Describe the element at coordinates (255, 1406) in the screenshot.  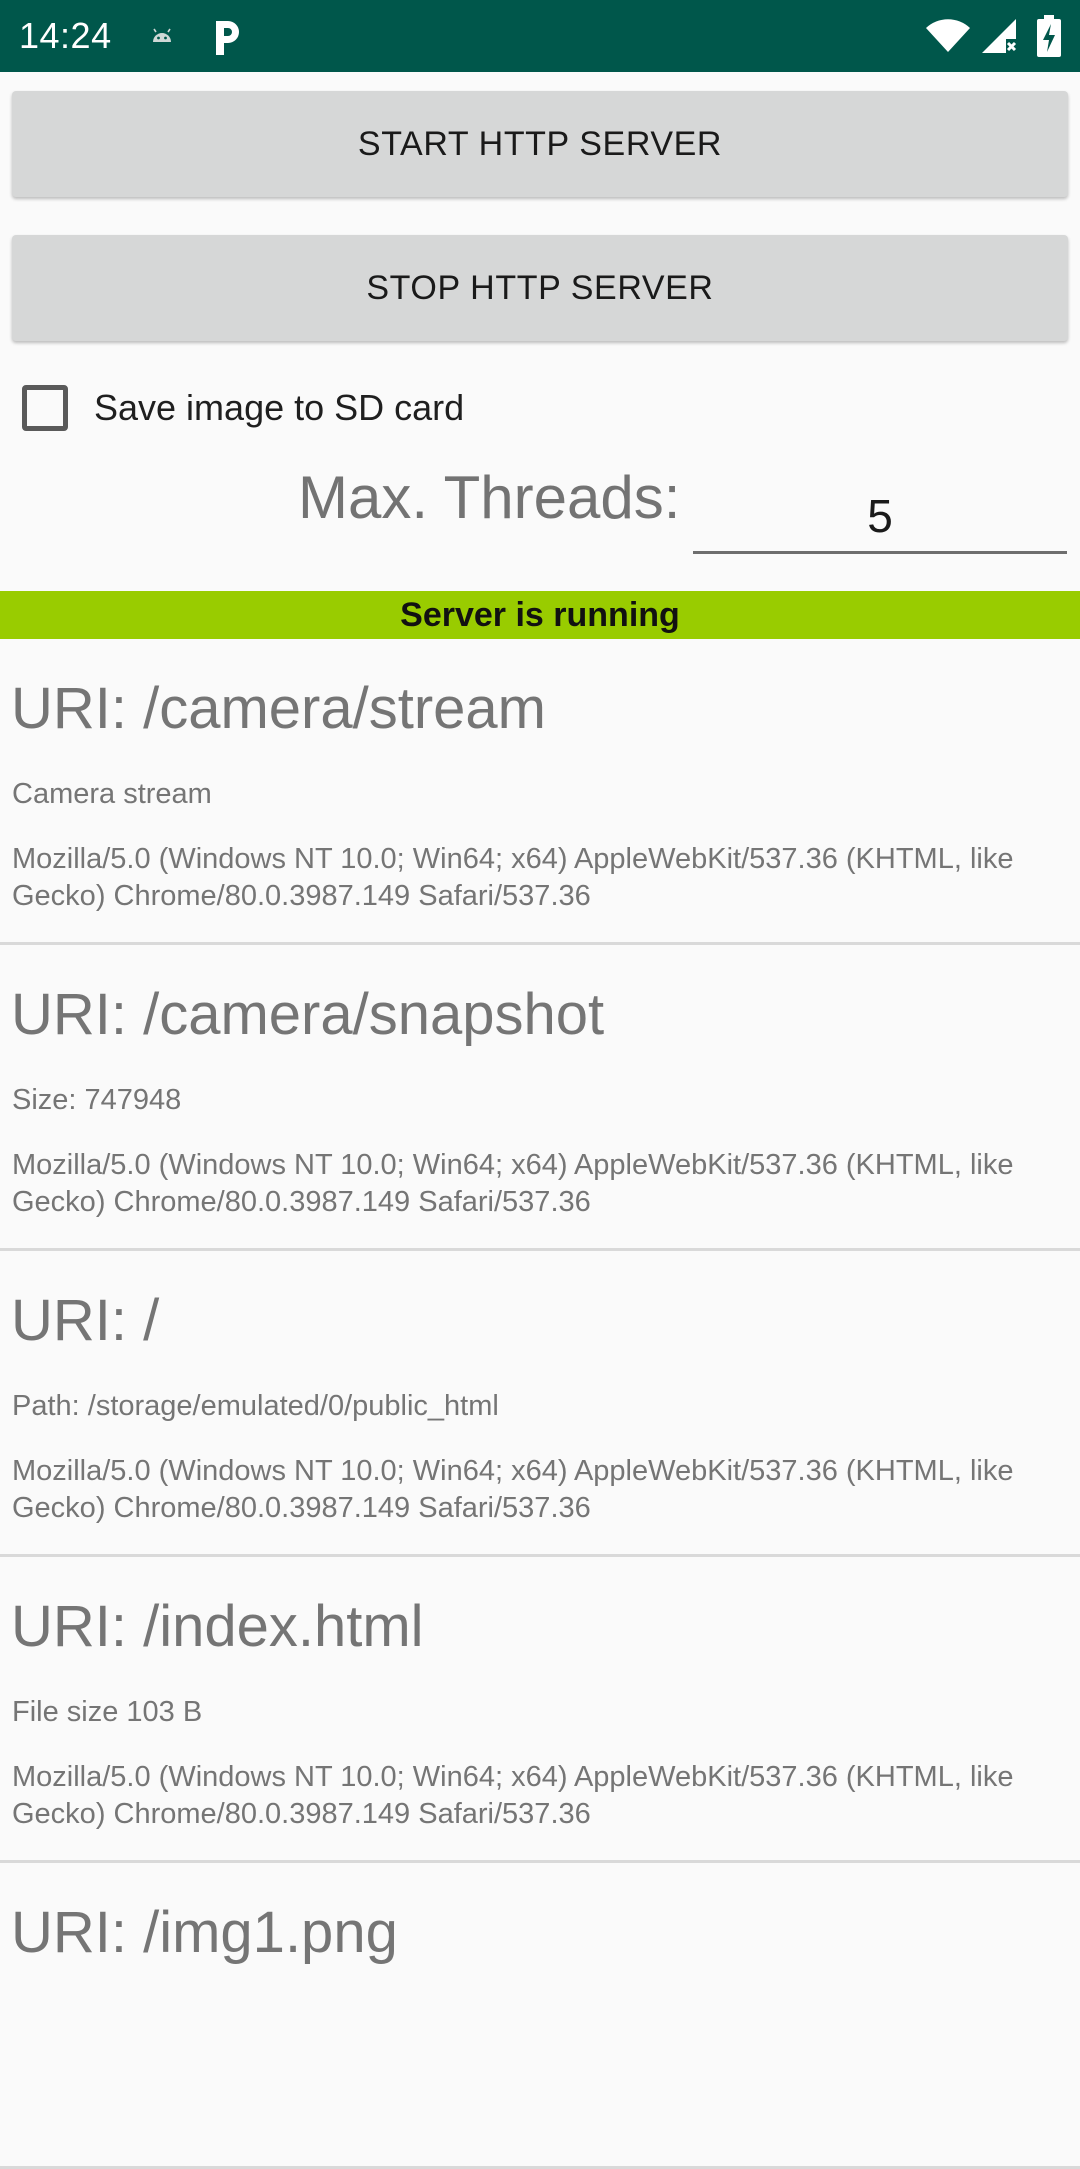
I see `request-info: Path: /storage/emulated/0/public_html` at that location.